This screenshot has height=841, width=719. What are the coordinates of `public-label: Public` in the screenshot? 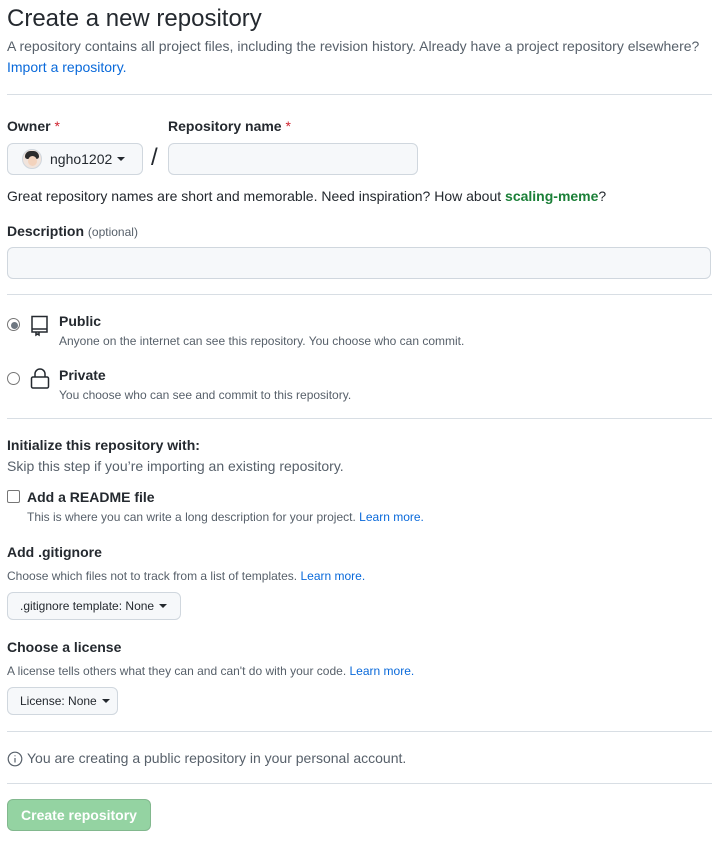 It's located at (80, 321).